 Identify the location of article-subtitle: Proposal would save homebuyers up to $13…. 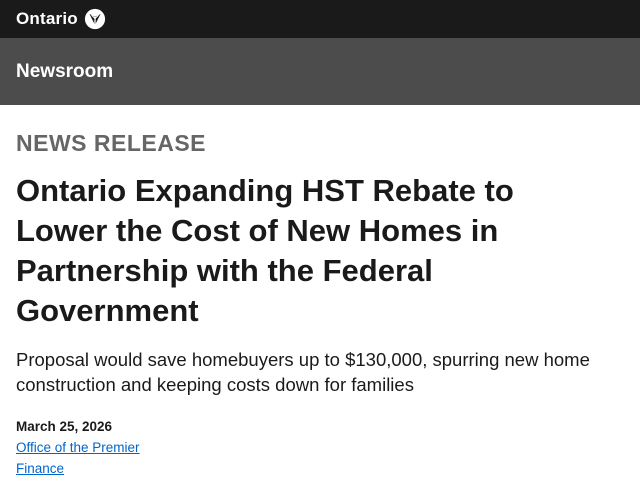
(303, 372).